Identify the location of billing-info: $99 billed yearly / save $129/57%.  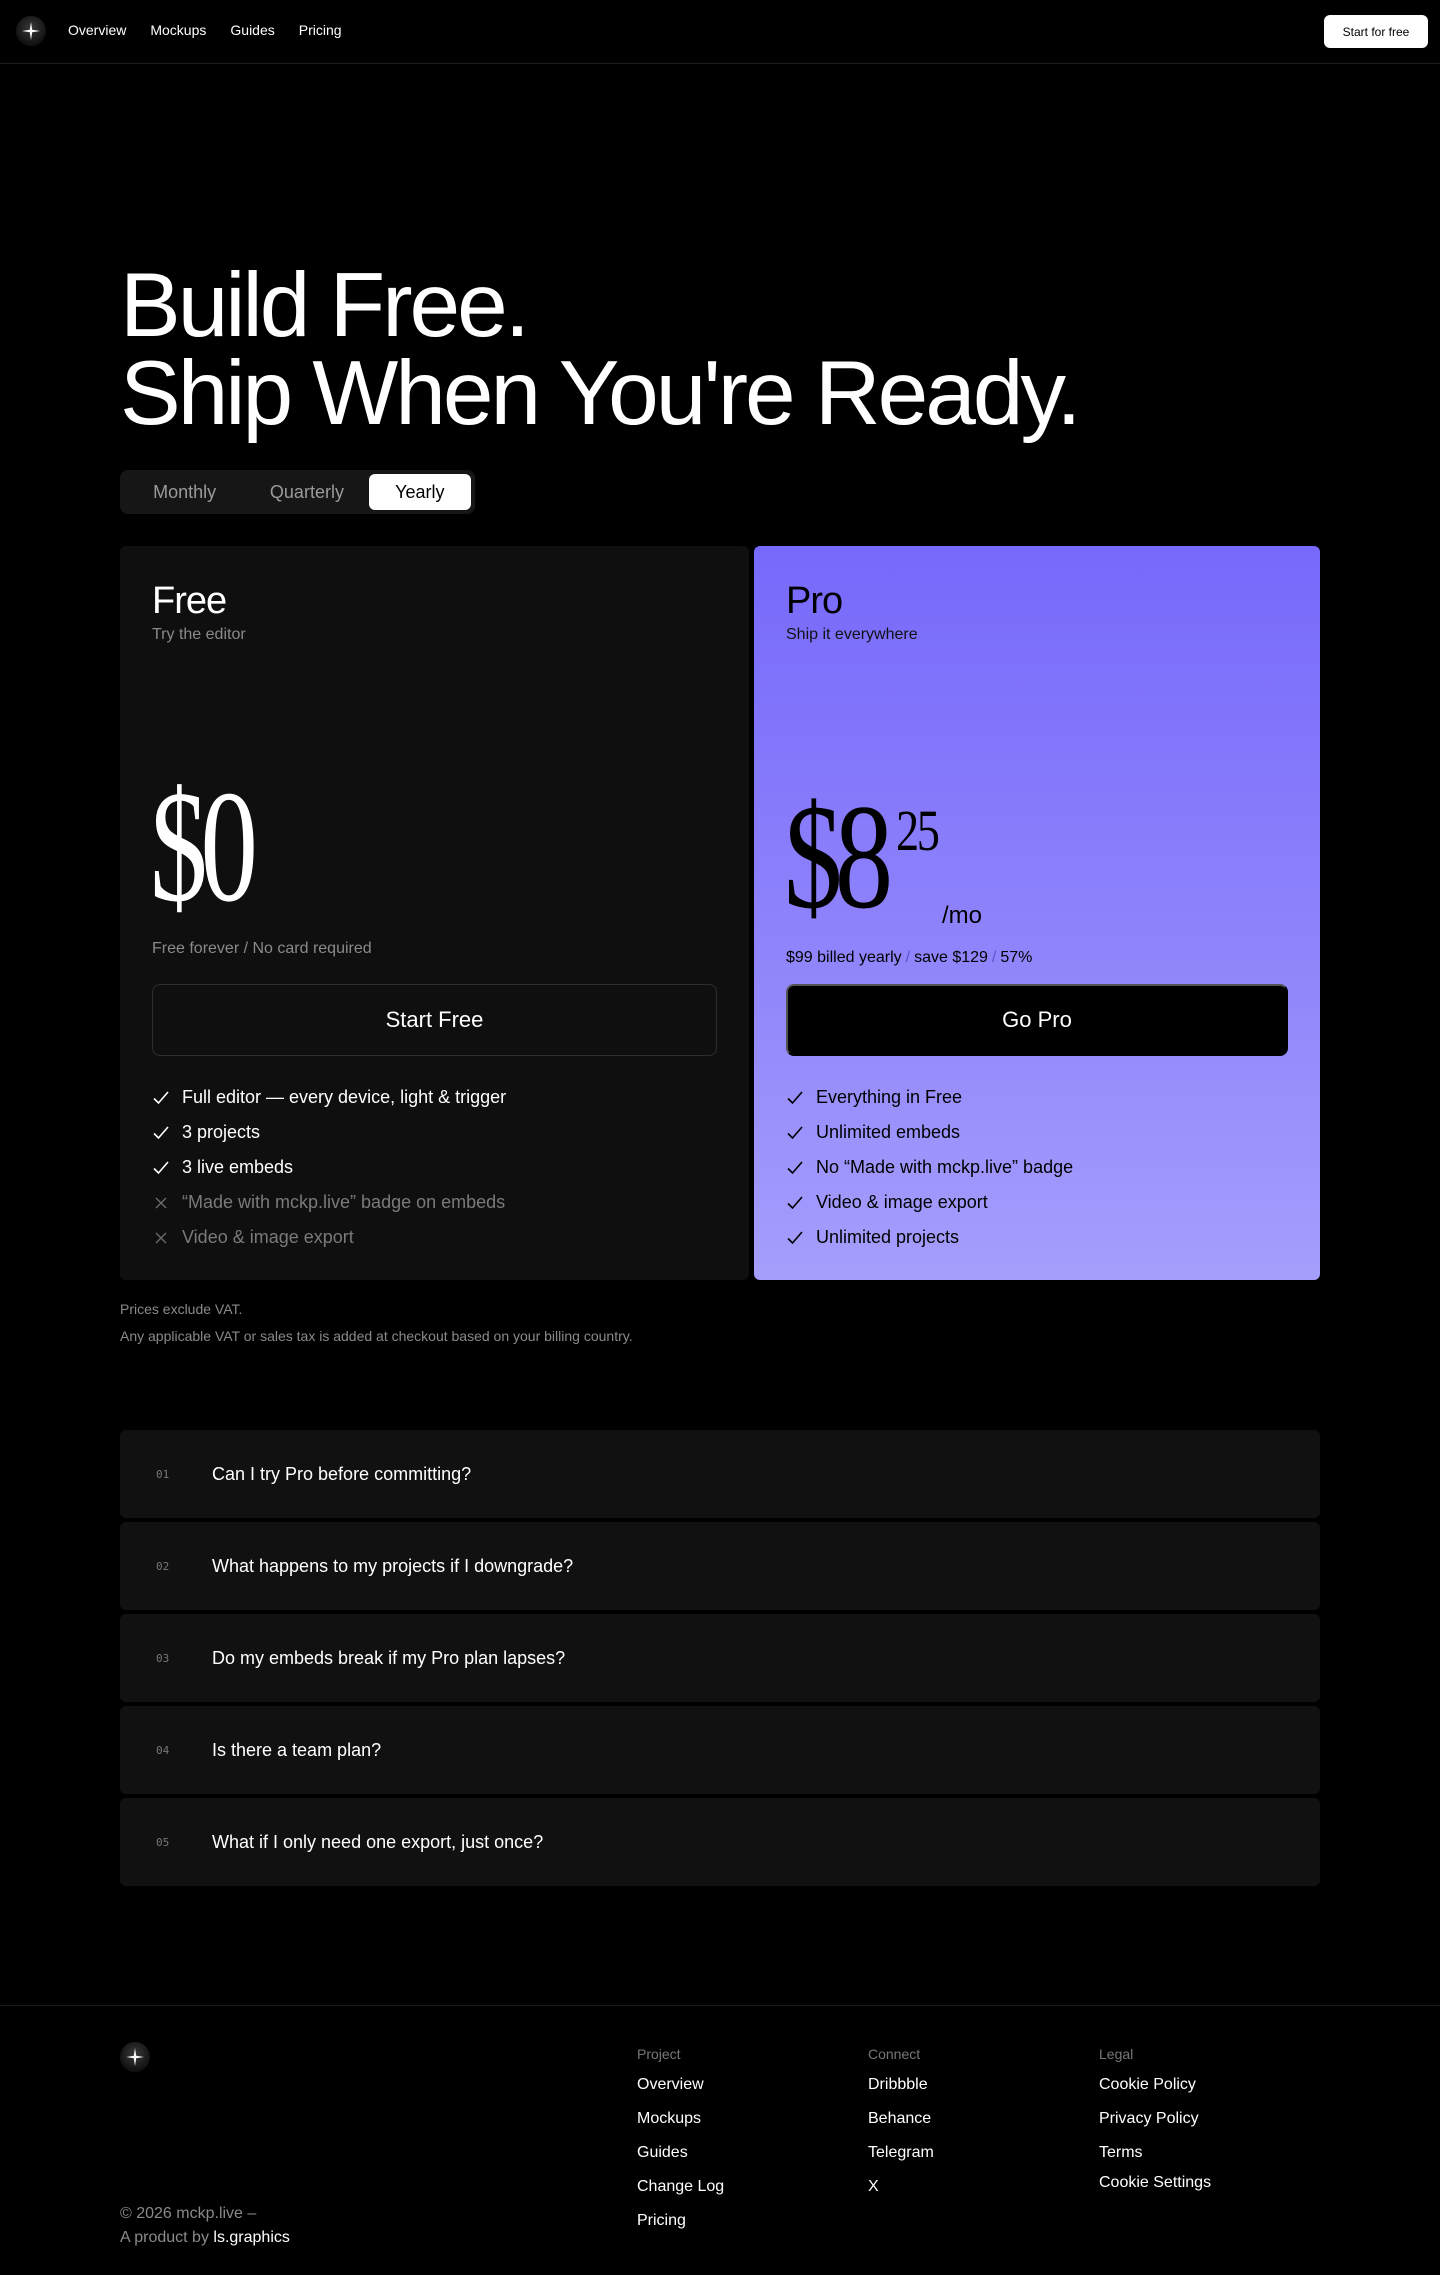
(909, 958).